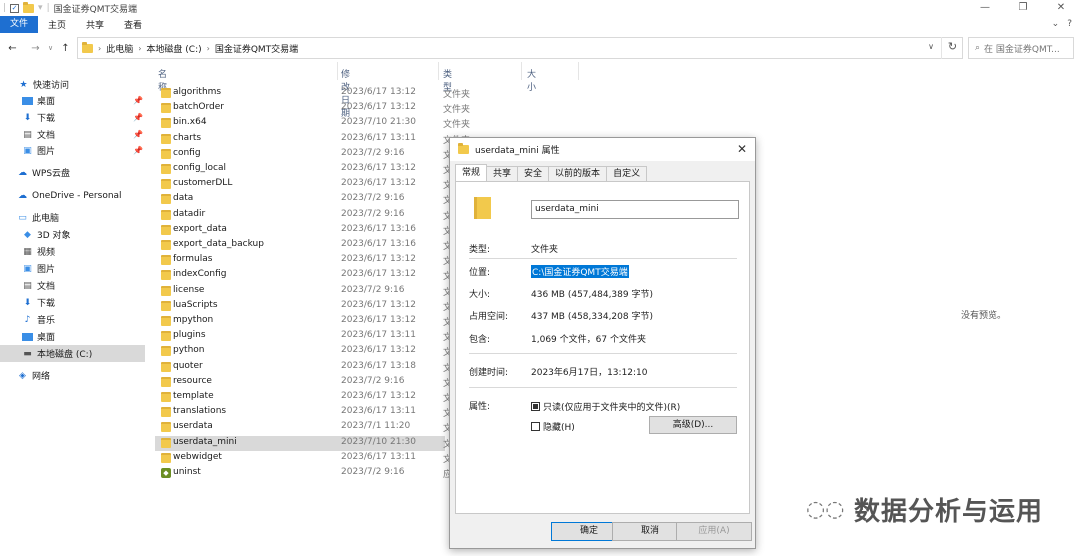  Describe the element at coordinates (46, 152) in the screenshot. I see `sidebar-item-label: 图片` at that location.